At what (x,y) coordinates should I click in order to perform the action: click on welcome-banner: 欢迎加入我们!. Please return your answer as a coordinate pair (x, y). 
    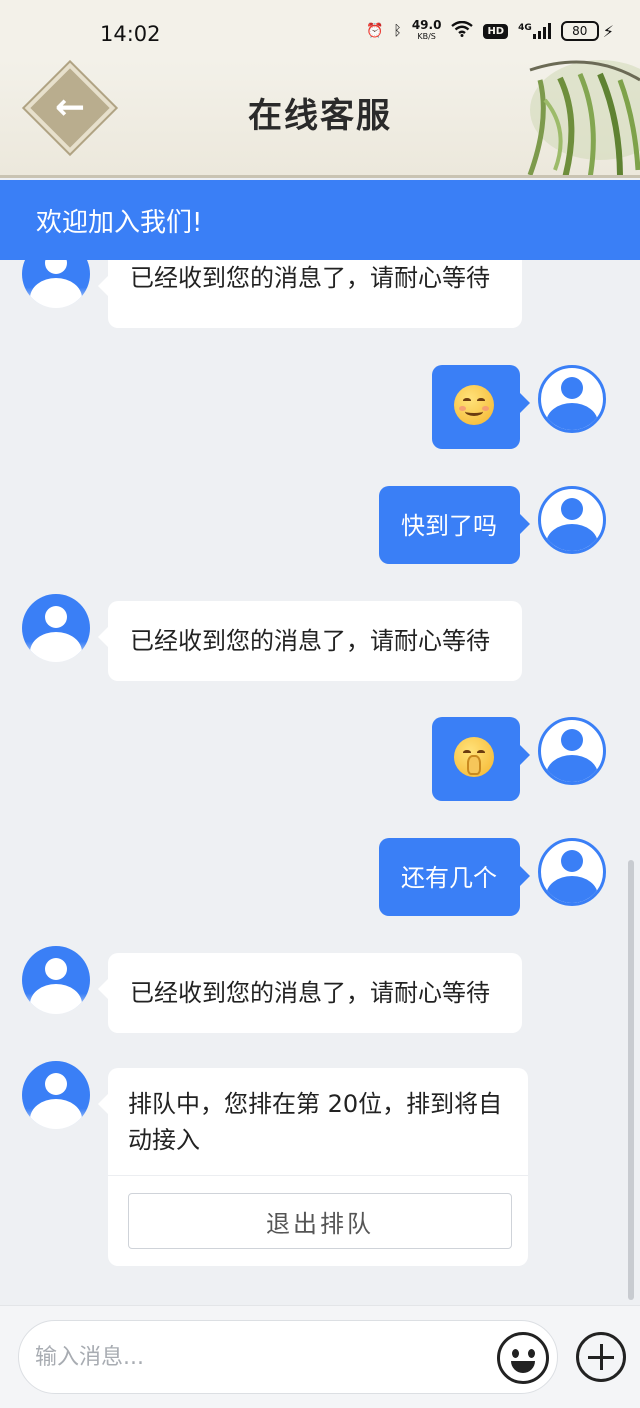
    Looking at the image, I should click on (320, 220).